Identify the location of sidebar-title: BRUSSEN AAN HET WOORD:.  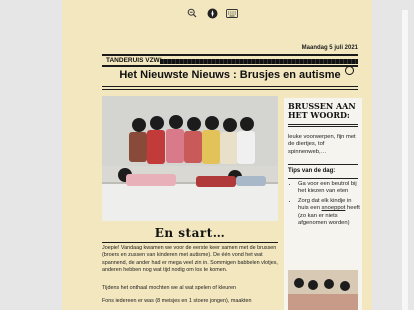
(322, 110).